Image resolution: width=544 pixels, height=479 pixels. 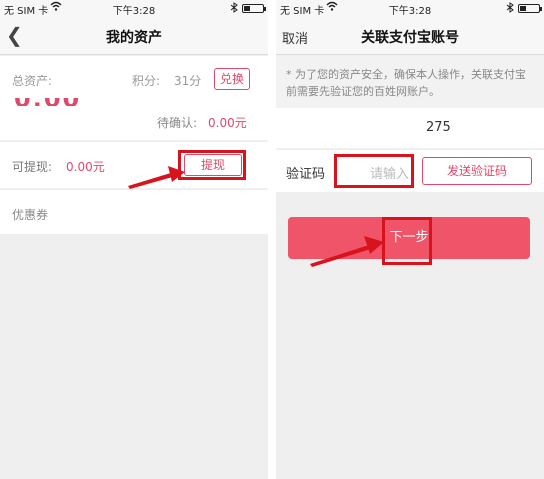 I want to click on total-assets-value: 0.00, so click(x=47, y=102).